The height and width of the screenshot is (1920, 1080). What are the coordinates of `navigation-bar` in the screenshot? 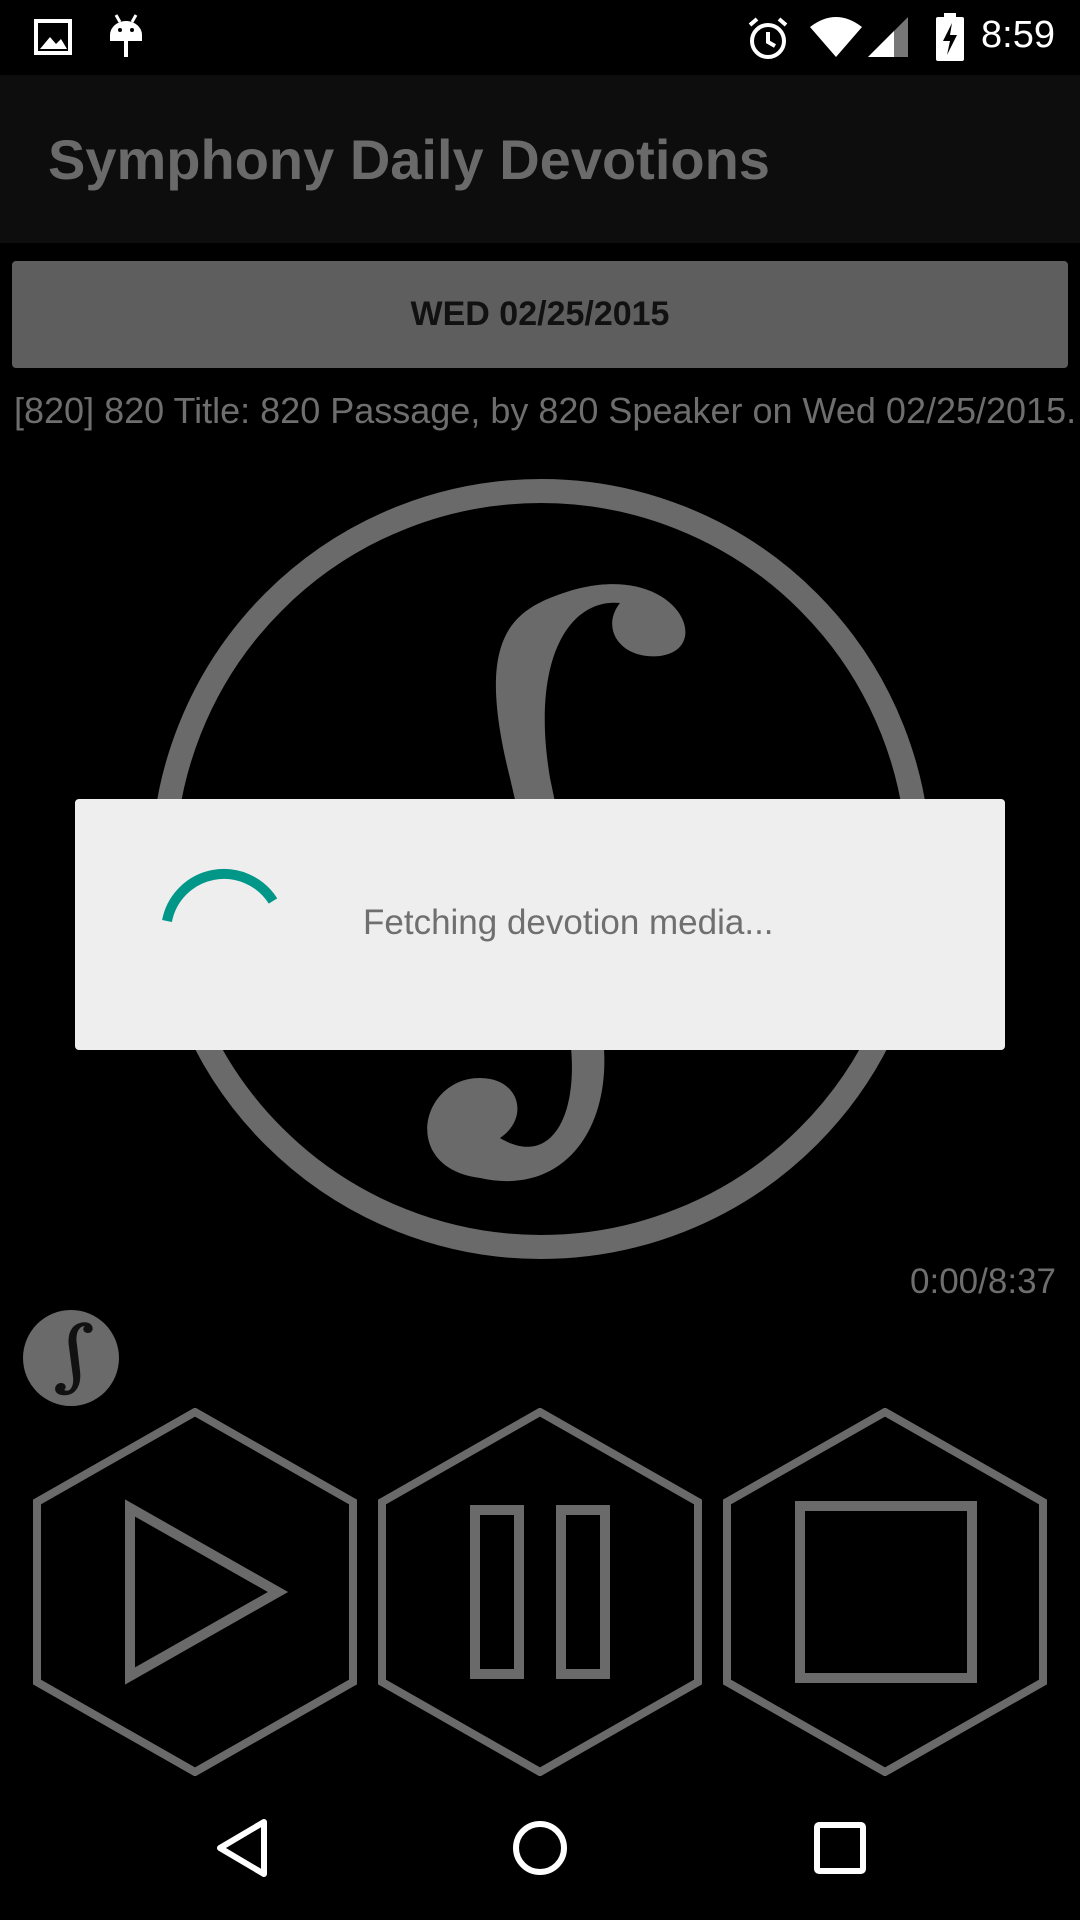 It's located at (540, 1848).